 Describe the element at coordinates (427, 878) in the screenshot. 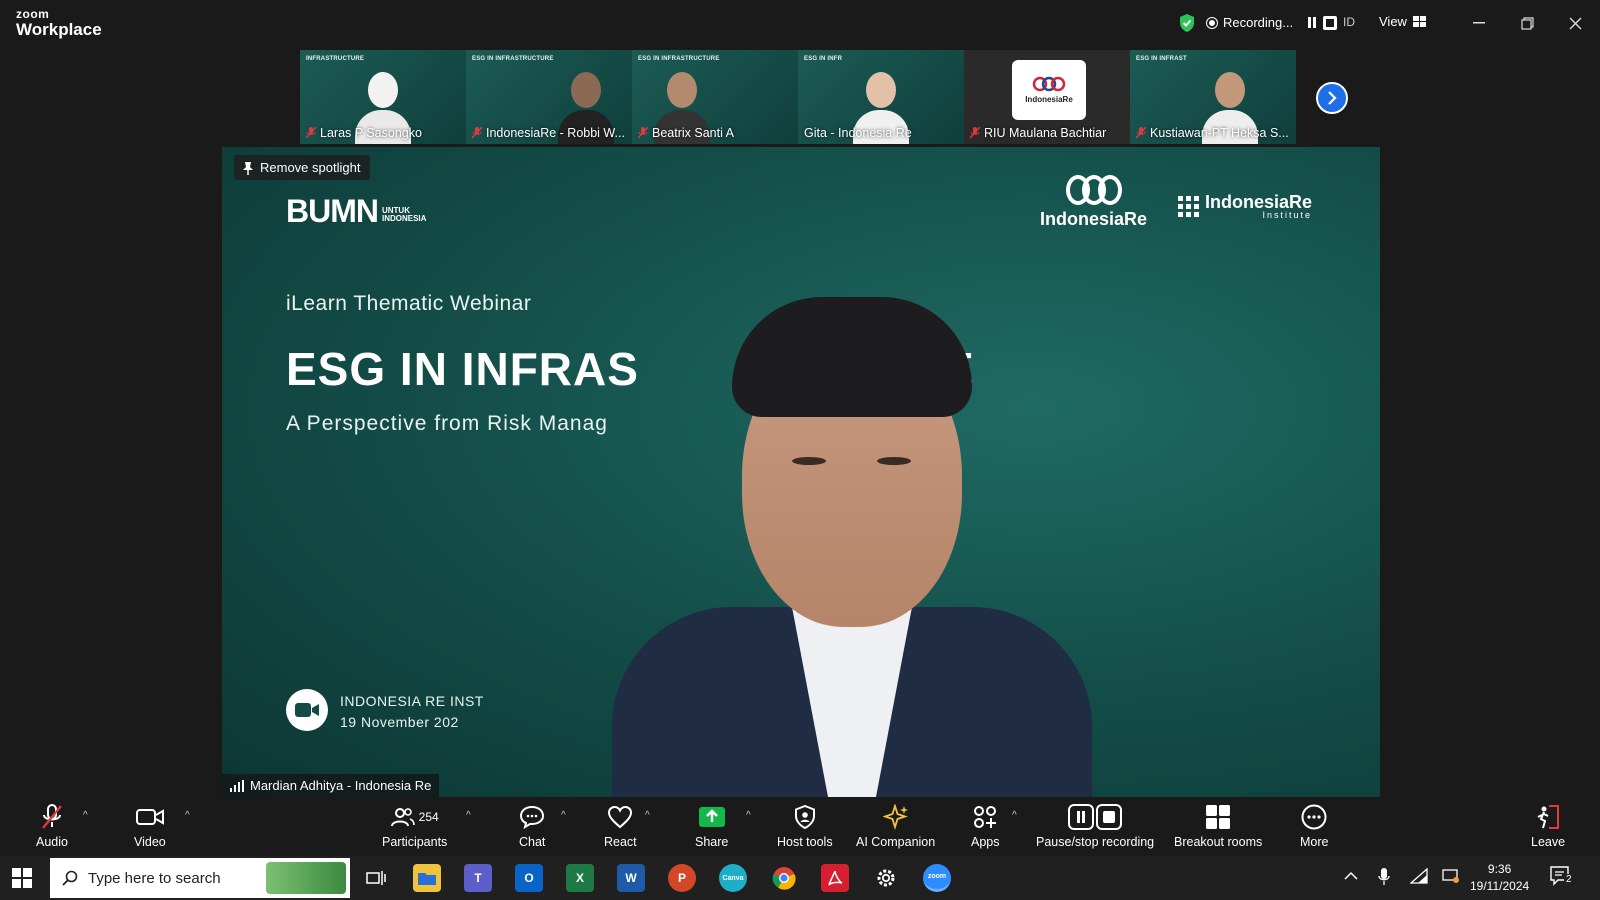

I see `file-explorer-icon` at that location.